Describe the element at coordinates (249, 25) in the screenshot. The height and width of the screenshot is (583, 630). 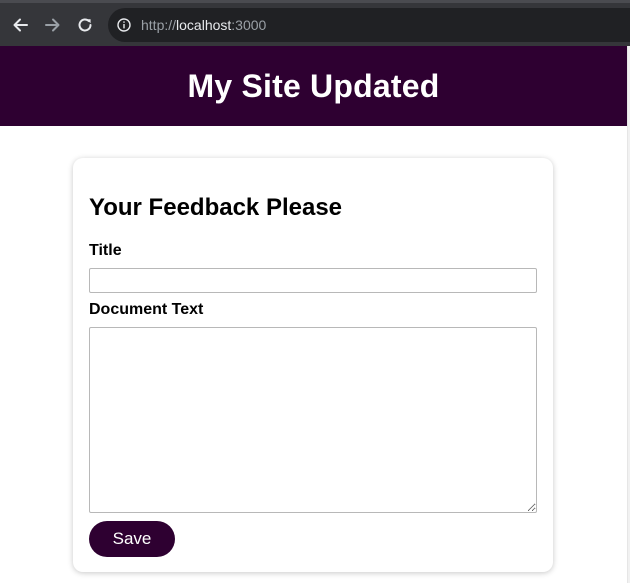
I see `url-port: :3000` at that location.